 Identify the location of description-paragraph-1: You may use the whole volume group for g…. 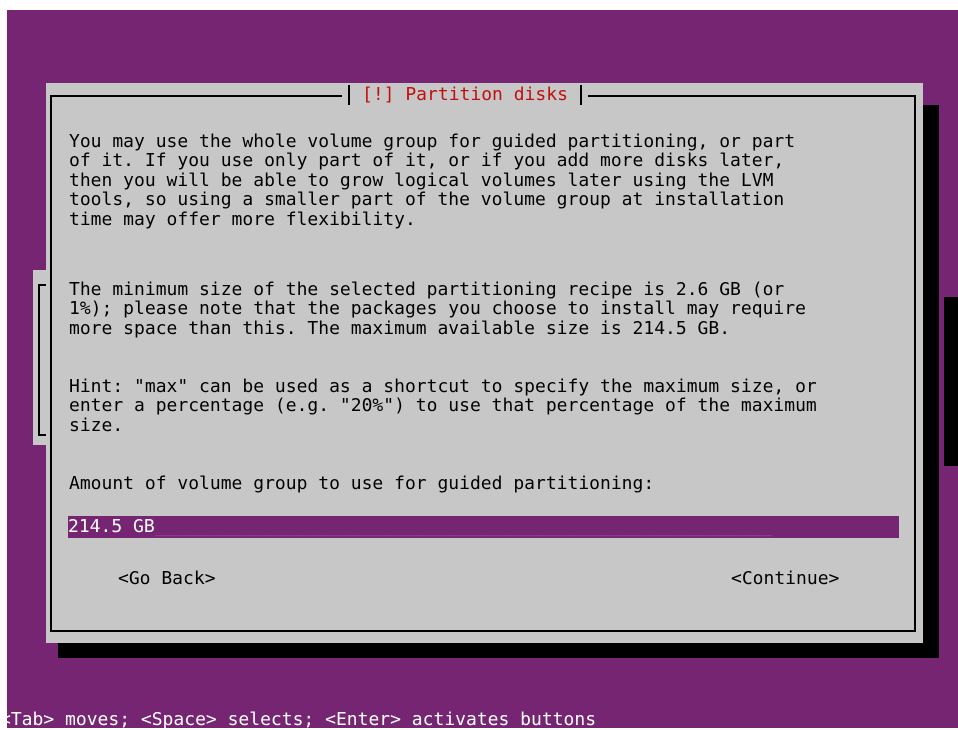
(432, 180).